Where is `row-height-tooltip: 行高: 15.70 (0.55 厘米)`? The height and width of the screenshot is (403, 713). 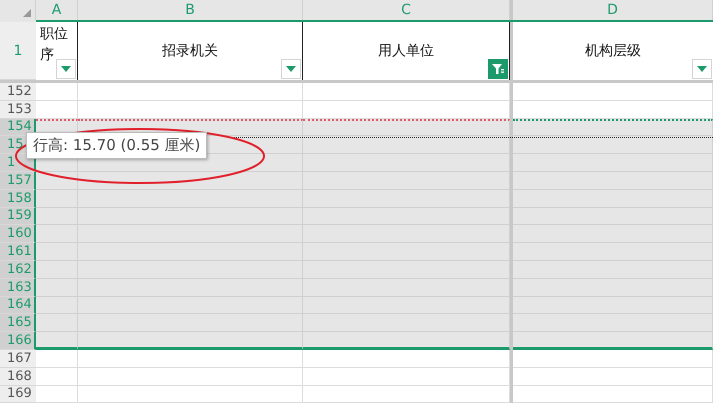
row-height-tooltip: 行高: 15.70 (0.55 厘米) is located at coordinates (117, 145).